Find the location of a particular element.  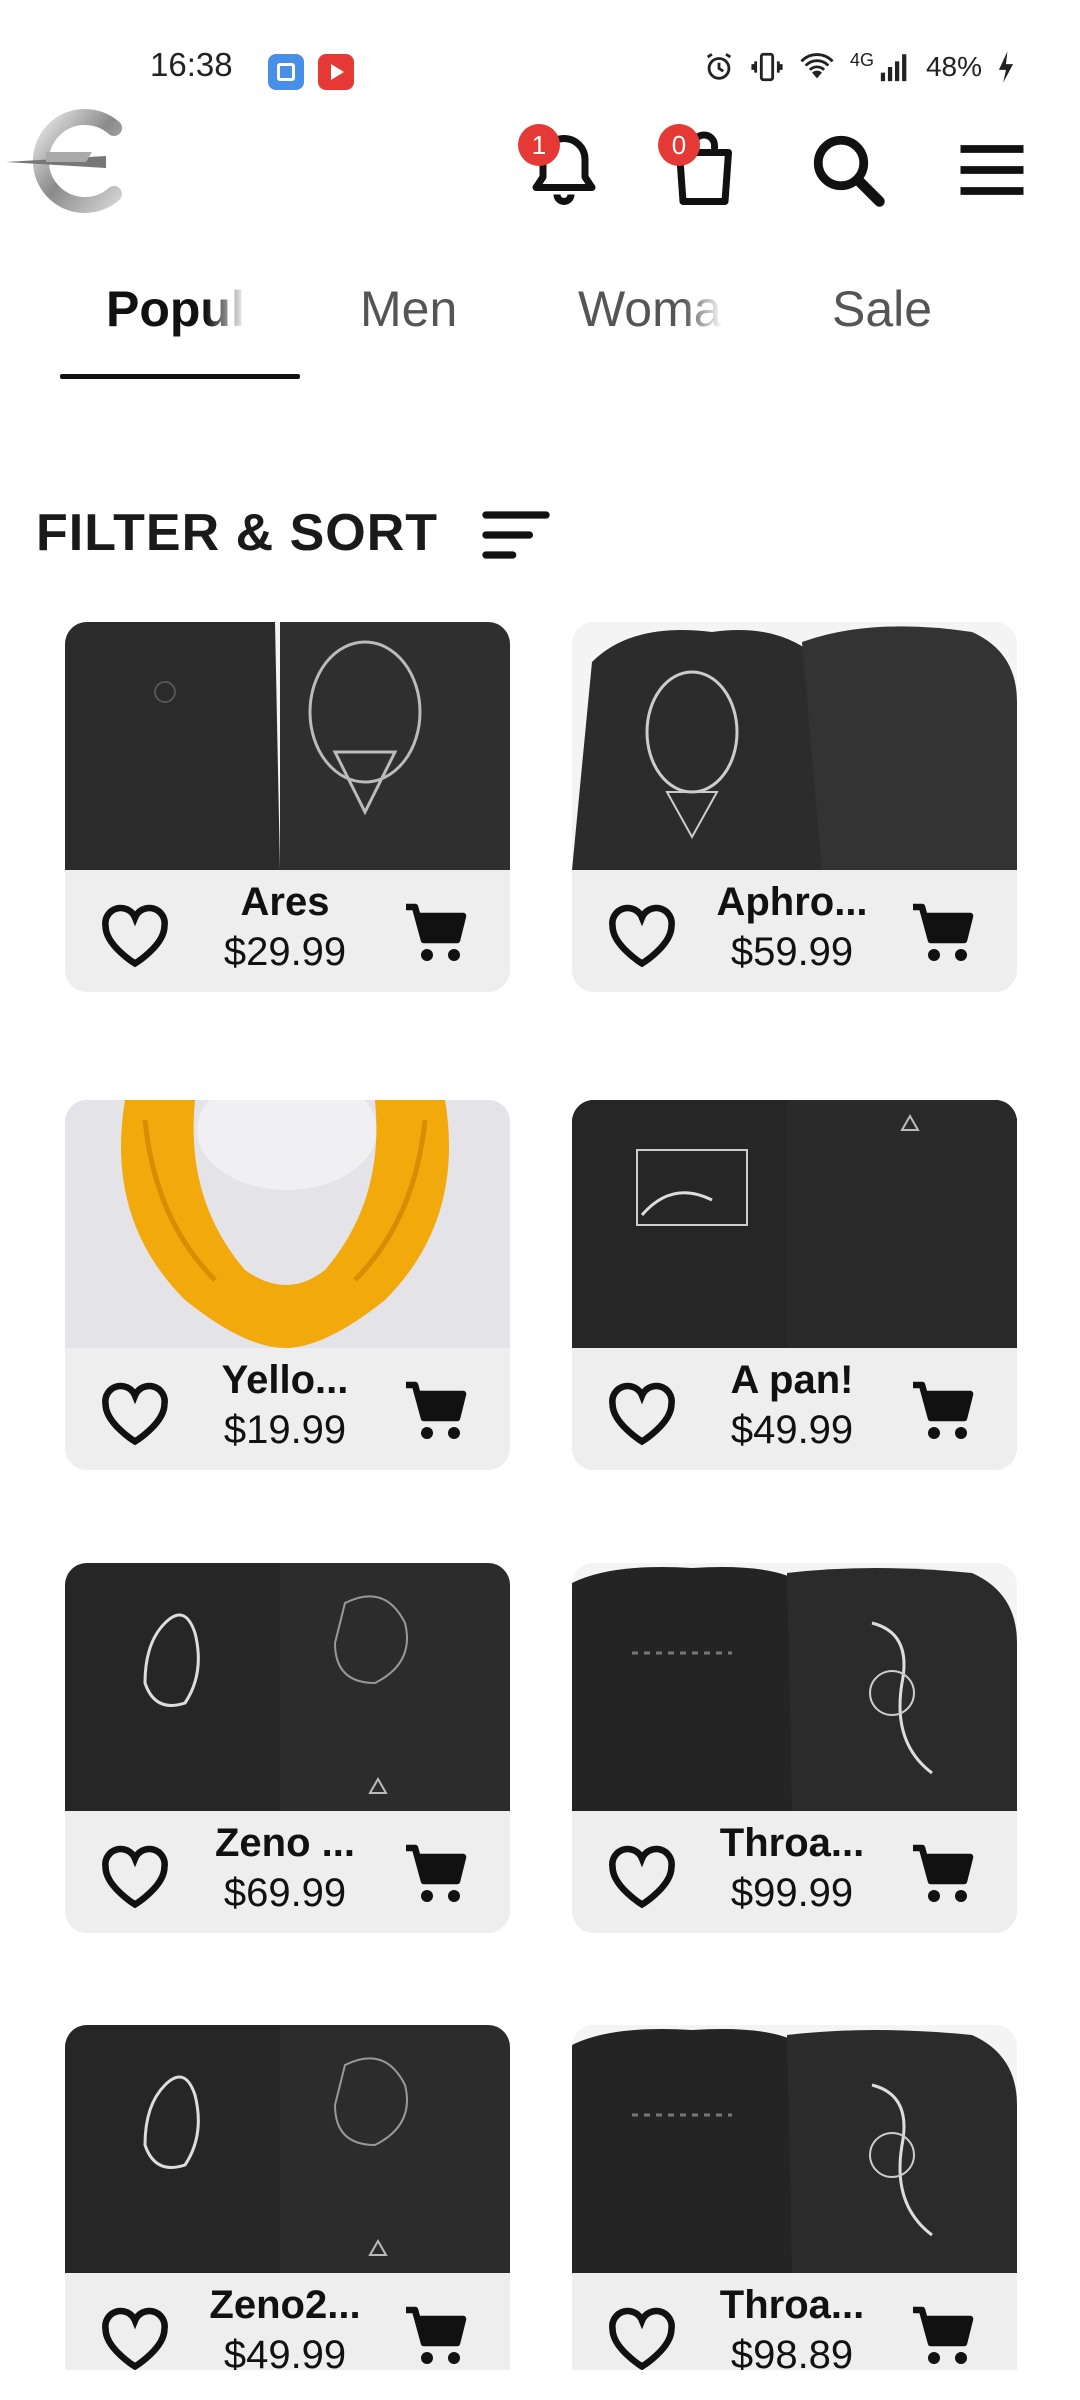

product-price: $99.99 is located at coordinates (792, 1893).